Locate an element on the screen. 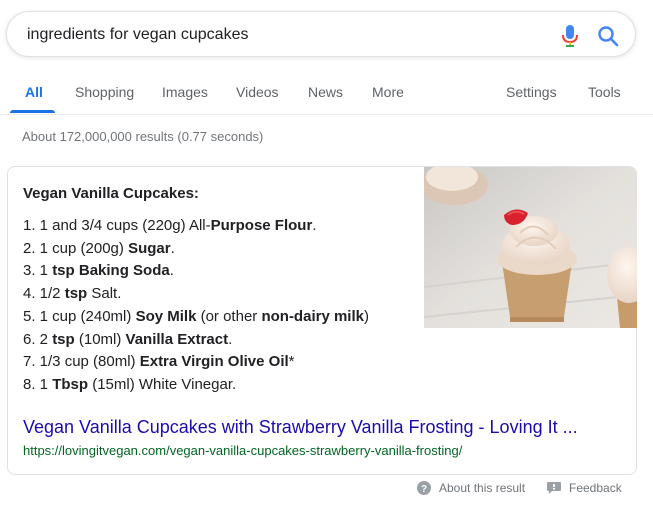  ingredient-item: 2. 1 cup (200g) Sugar. is located at coordinates (196, 249).